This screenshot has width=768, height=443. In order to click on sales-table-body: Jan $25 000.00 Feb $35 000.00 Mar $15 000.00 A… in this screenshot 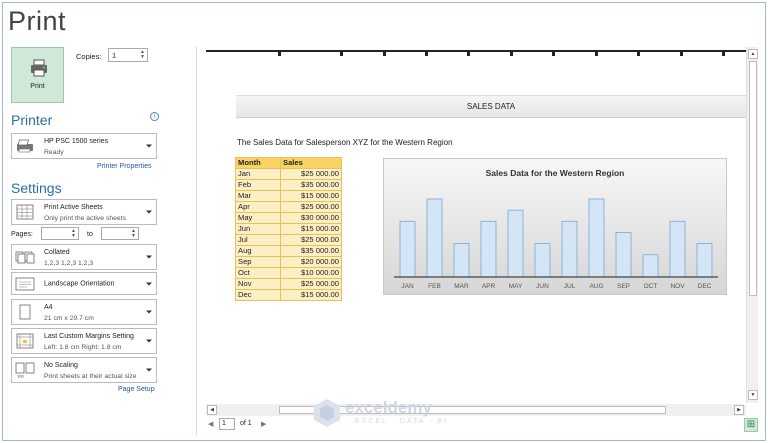, I will do `click(288, 234)`.